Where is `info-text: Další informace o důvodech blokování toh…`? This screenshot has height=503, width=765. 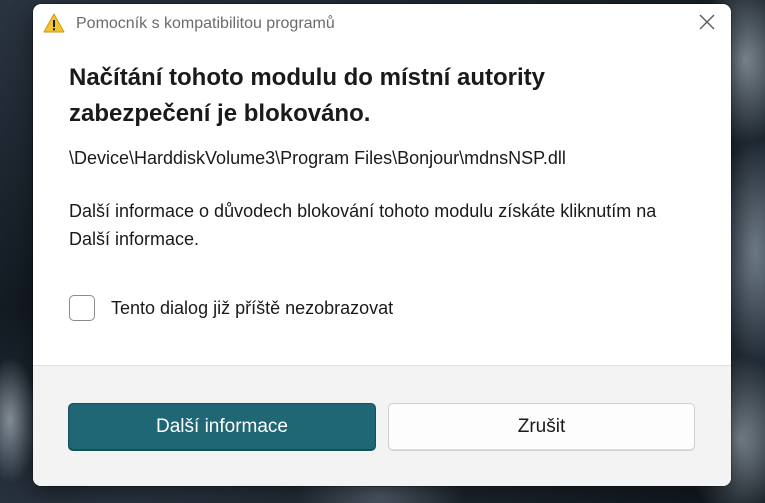 info-text: Další informace o důvodech blokování toh… is located at coordinates (363, 225).